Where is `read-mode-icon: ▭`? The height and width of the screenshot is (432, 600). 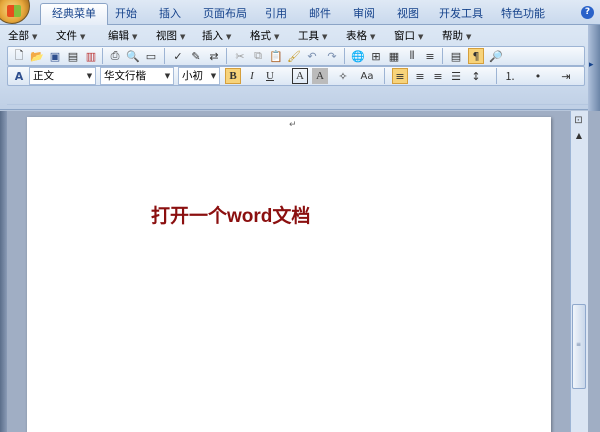
read-mode-icon: ▭ is located at coordinates (151, 56).